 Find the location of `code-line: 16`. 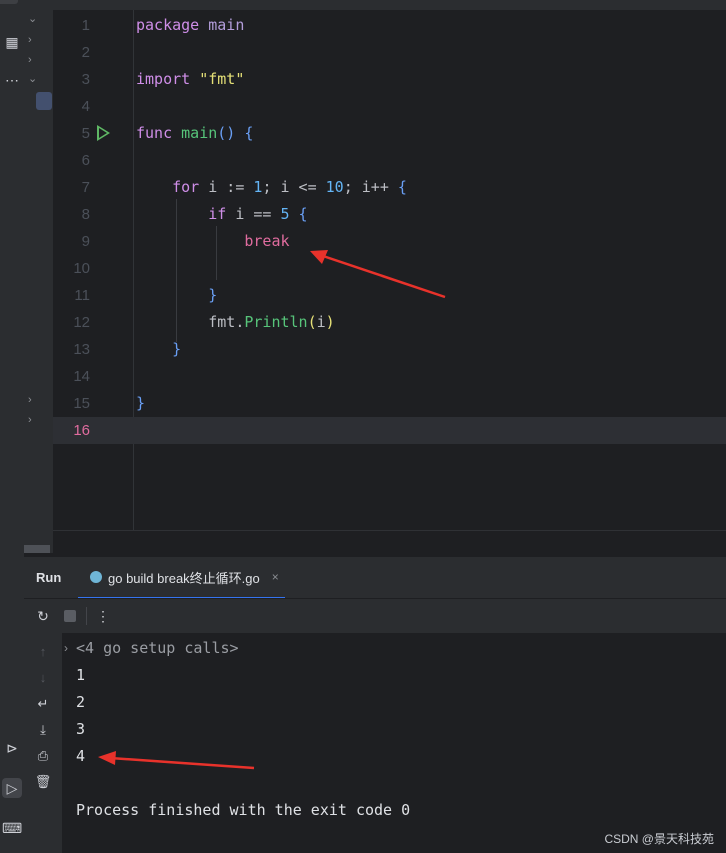

code-line: 16 is located at coordinates (389, 430).